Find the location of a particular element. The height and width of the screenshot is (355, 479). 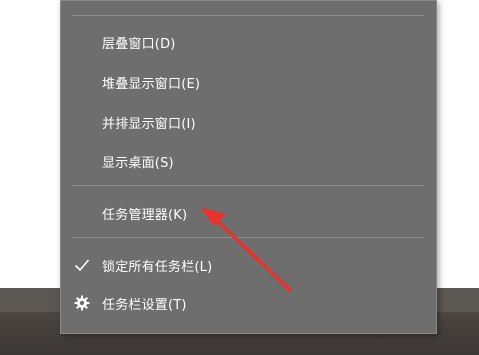

menu-item-cascade-windows: 层叠窗口(D) is located at coordinates (248, 42).